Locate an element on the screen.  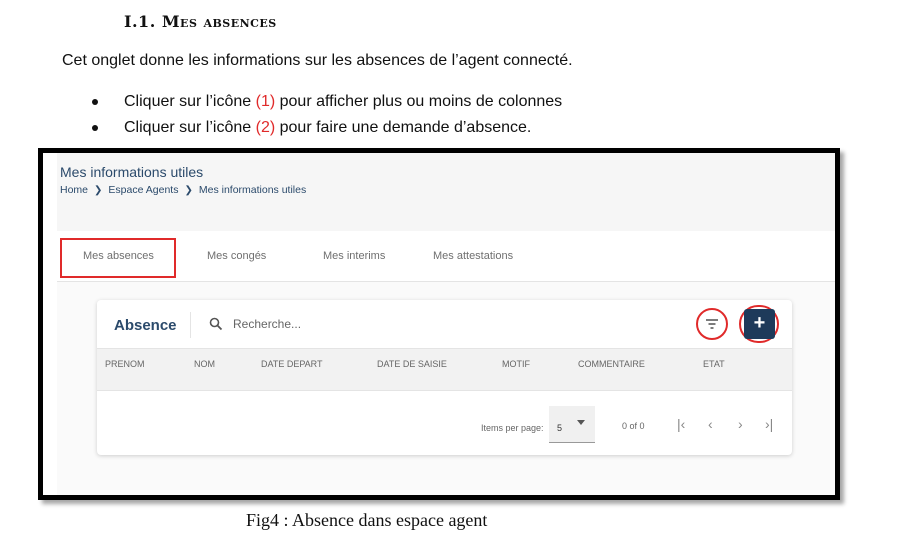
search-icon is located at coordinates (216, 324).